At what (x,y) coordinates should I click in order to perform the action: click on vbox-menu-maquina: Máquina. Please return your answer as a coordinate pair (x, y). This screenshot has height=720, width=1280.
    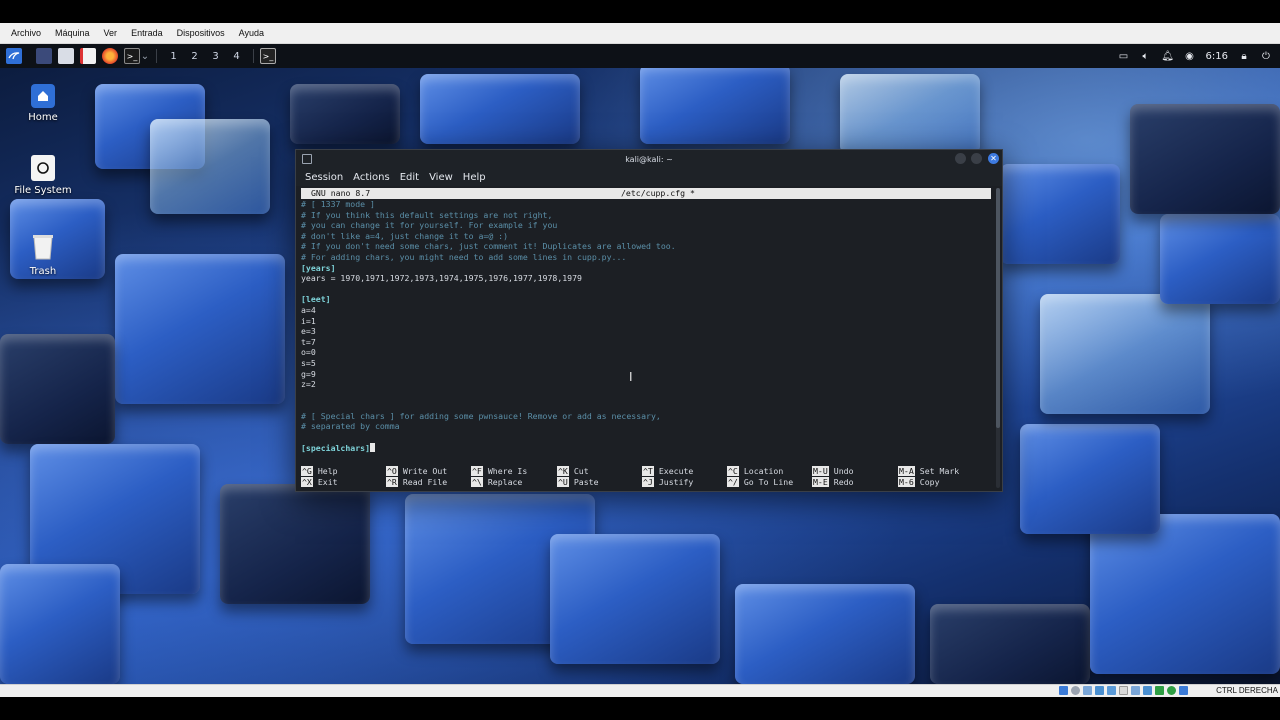
    Looking at the image, I should click on (72, 33).